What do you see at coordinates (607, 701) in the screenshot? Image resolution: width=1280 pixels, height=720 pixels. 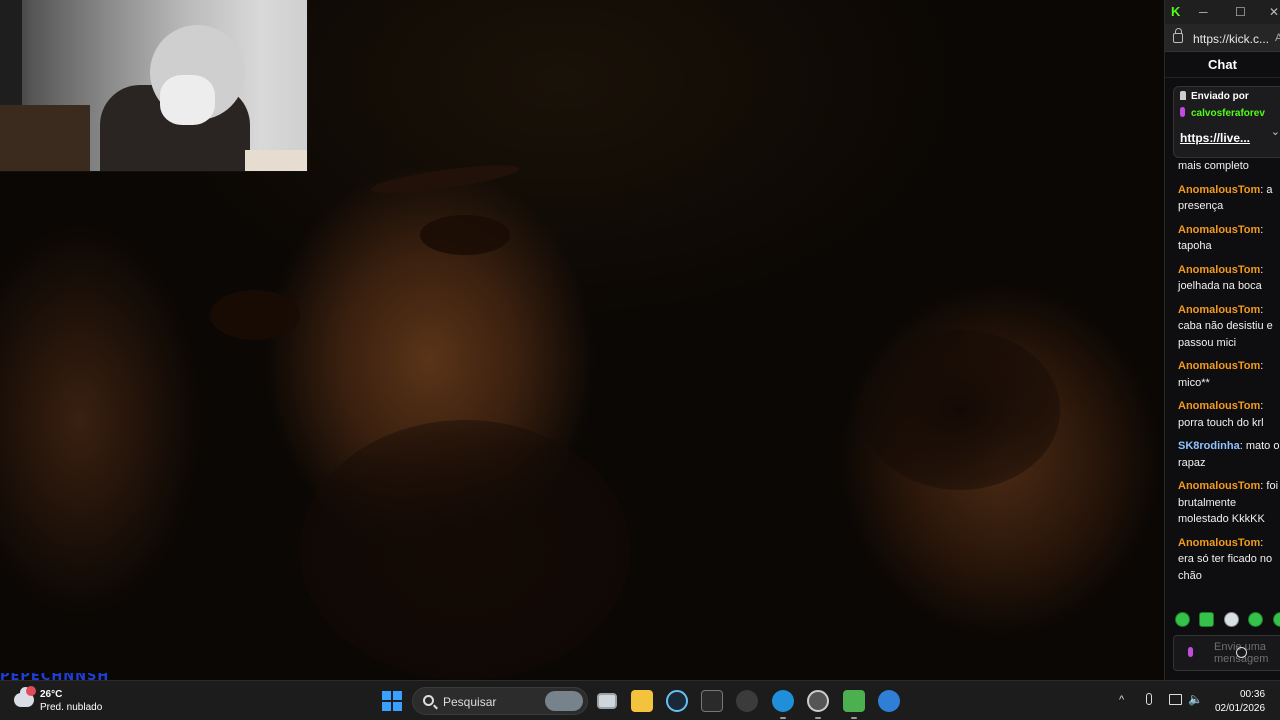 I see `task-view-icon` at bounding box center [607, 701].